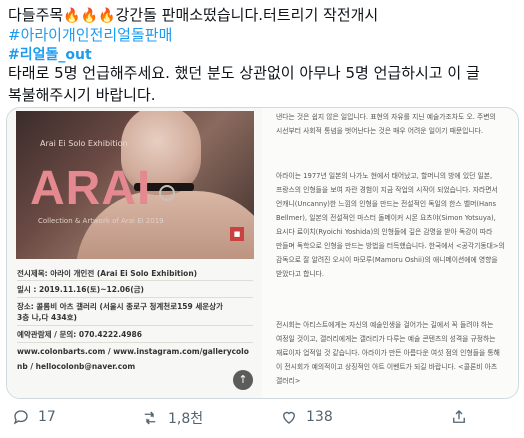 The image size is (524, 438). What do you see at coordinates (76, 366) in the screenshot?
I see `exhibit-web-line2: nb / hellocolonb@naver.com` at bounding box center [76, 366].